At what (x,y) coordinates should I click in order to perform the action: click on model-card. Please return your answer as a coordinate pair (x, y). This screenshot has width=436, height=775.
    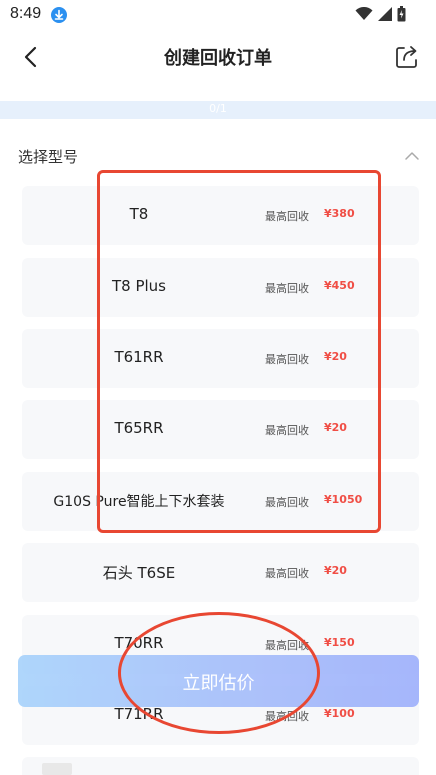
    Looking at the image, I should click on (220, 766).